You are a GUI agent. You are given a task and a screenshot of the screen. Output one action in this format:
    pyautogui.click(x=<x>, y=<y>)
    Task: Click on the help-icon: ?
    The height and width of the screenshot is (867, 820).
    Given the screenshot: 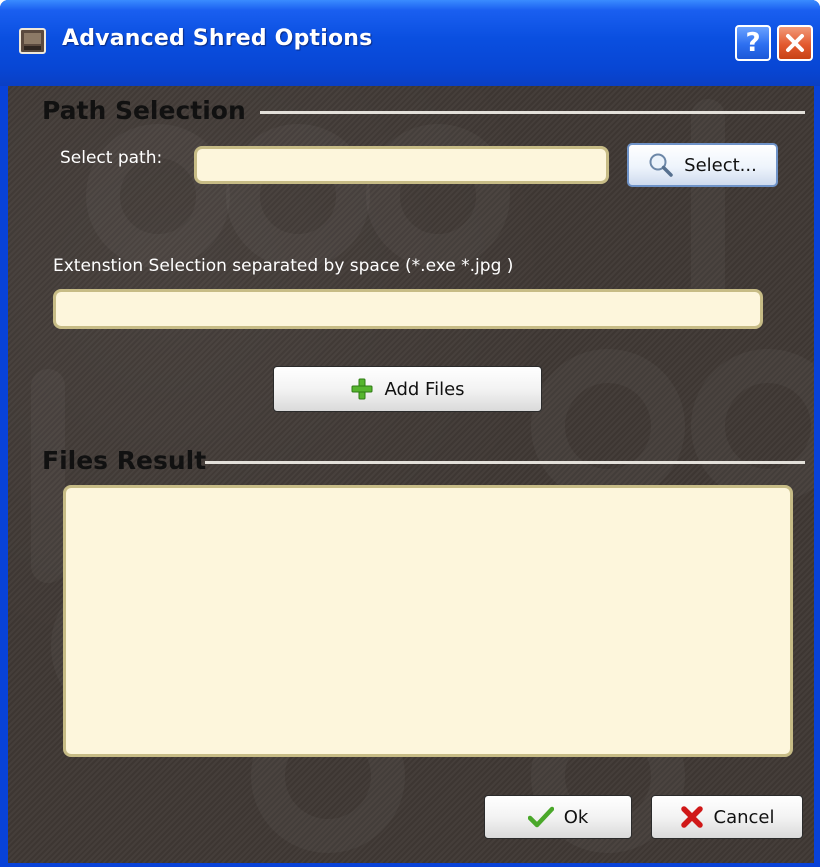 What is the action you would take?
    pyautogui.click(x=753, y=43)
    